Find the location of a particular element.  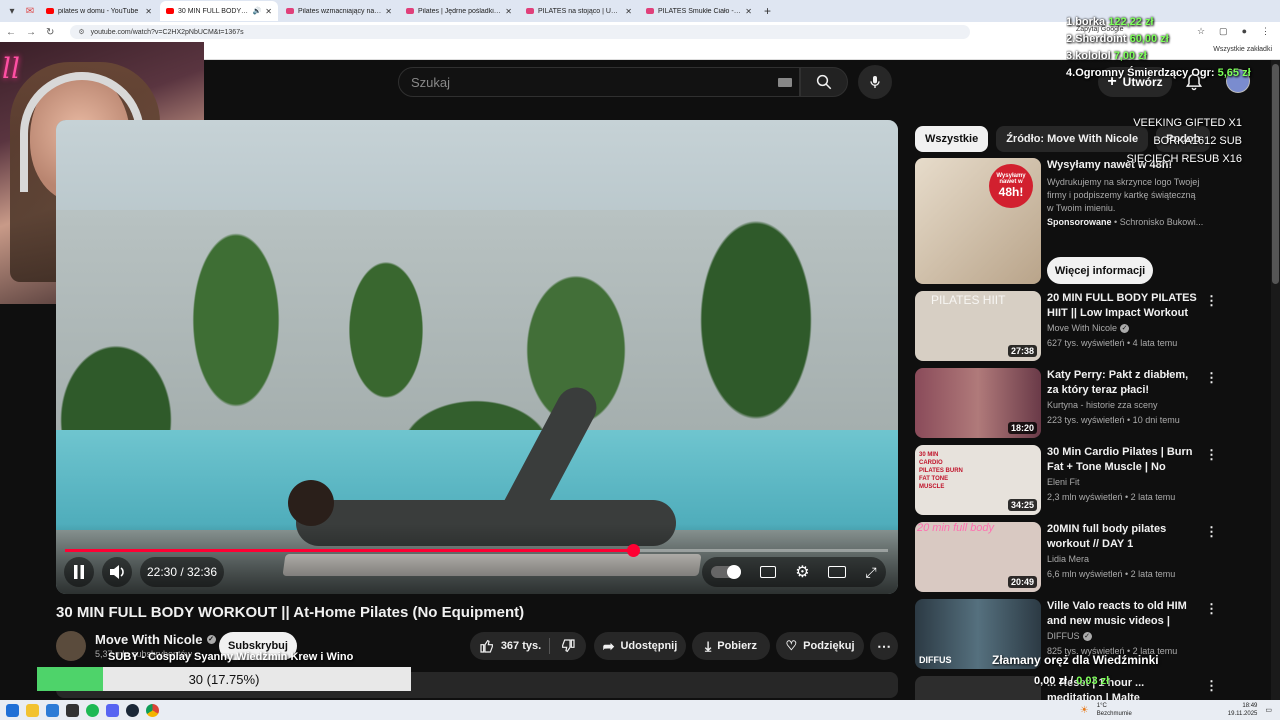

search-input: Szukaj is located at coordinates (599, 82).